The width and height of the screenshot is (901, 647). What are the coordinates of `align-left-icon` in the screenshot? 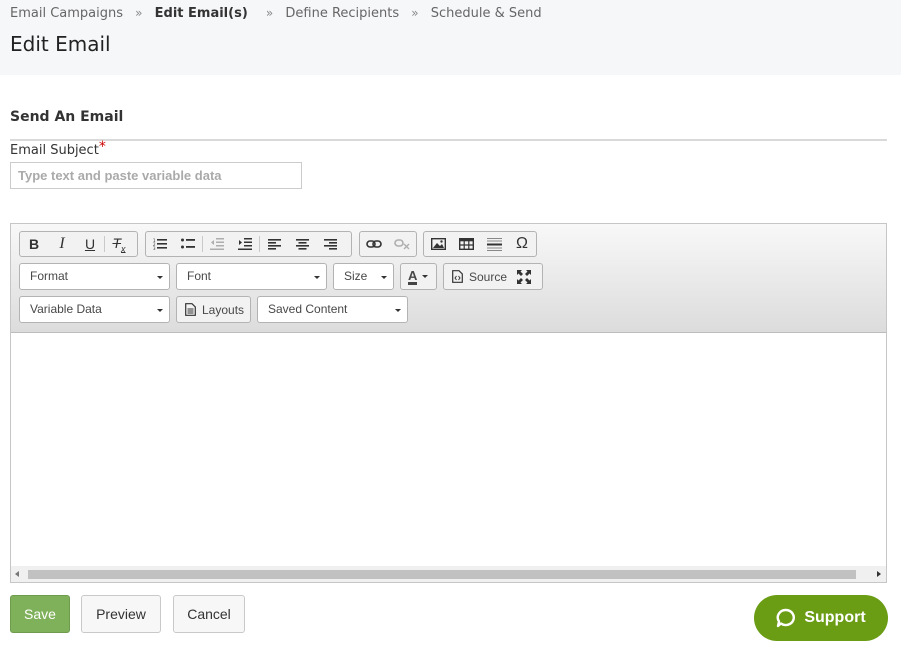 It's located at (274, 244).